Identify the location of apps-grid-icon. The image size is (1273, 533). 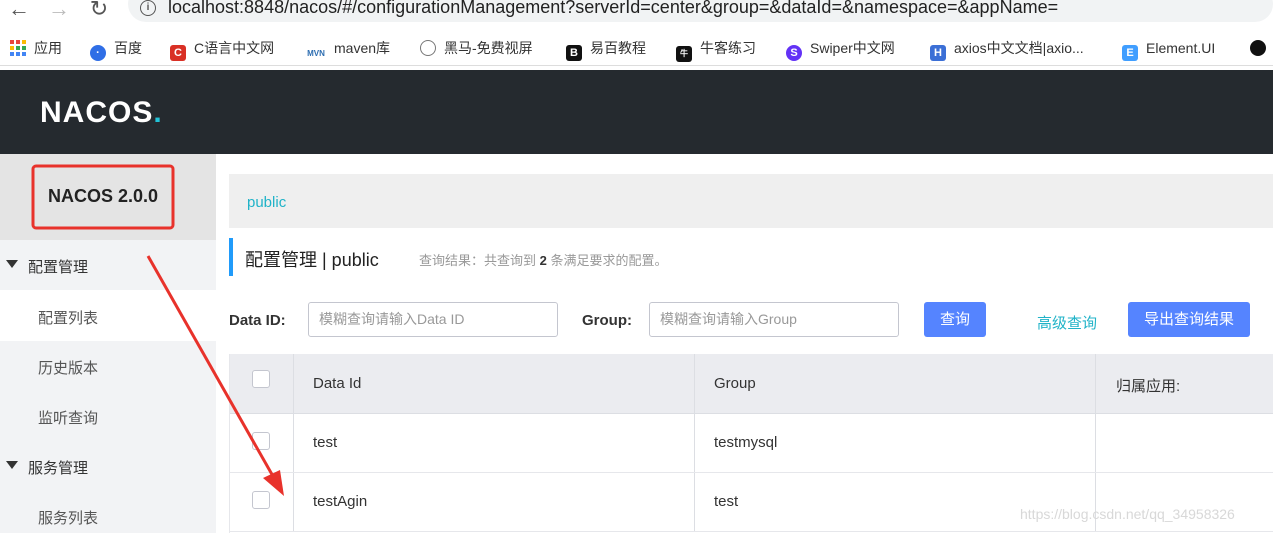
(18, 48).